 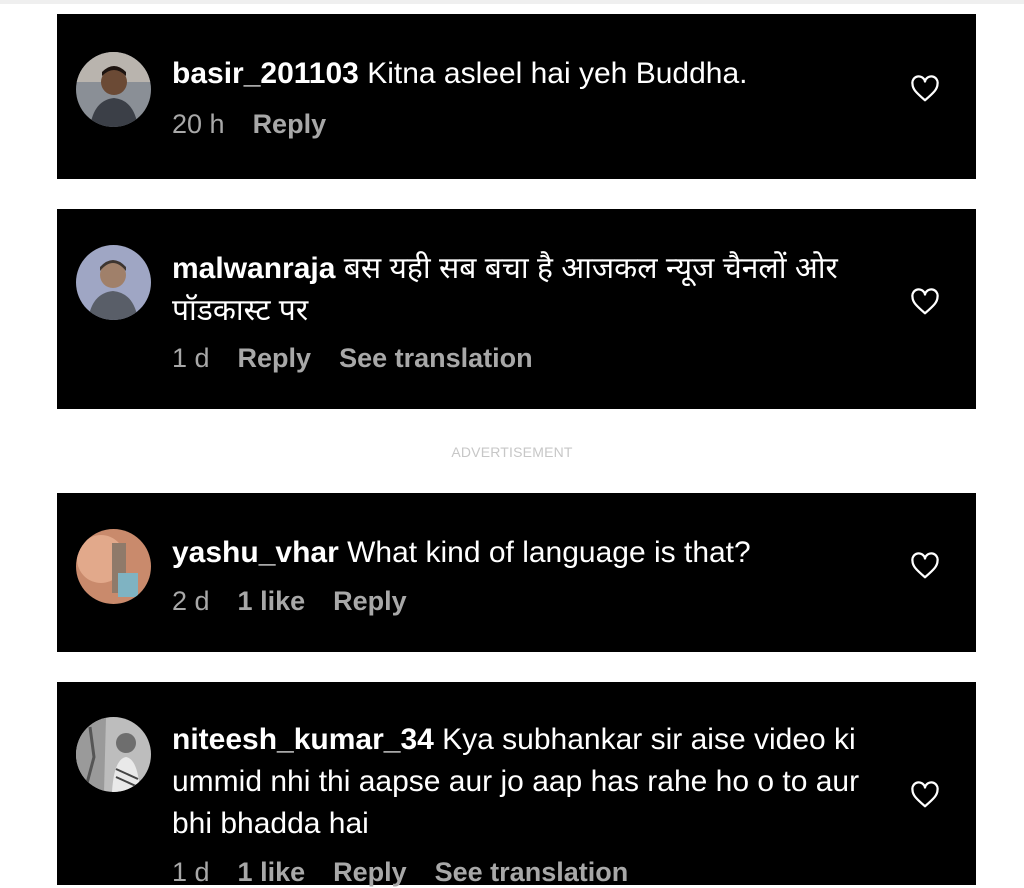 I want to click on comment-time: 2 d, so click(x=191, y=601).